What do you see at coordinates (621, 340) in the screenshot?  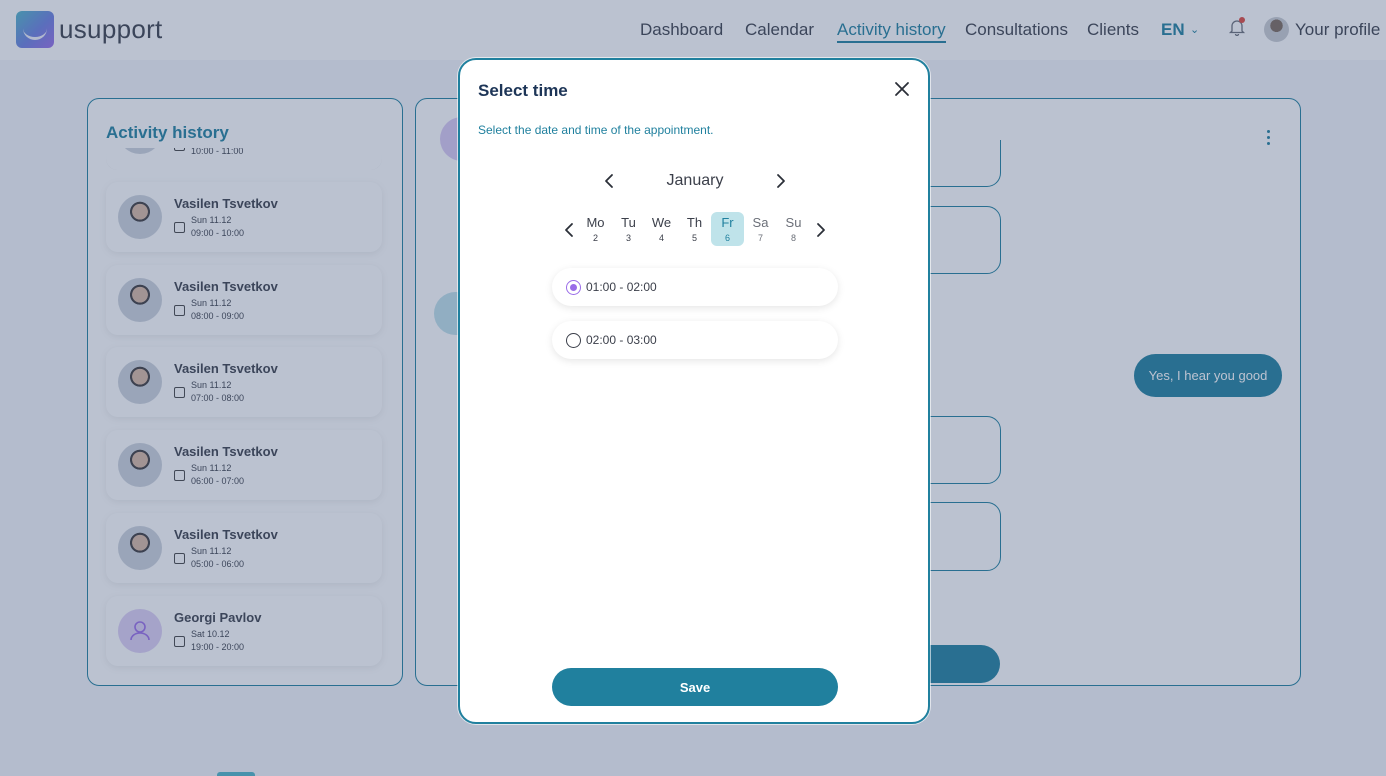 I see `time-slot-label: 02:00 - 03:00` at bounding box center [621, 340].